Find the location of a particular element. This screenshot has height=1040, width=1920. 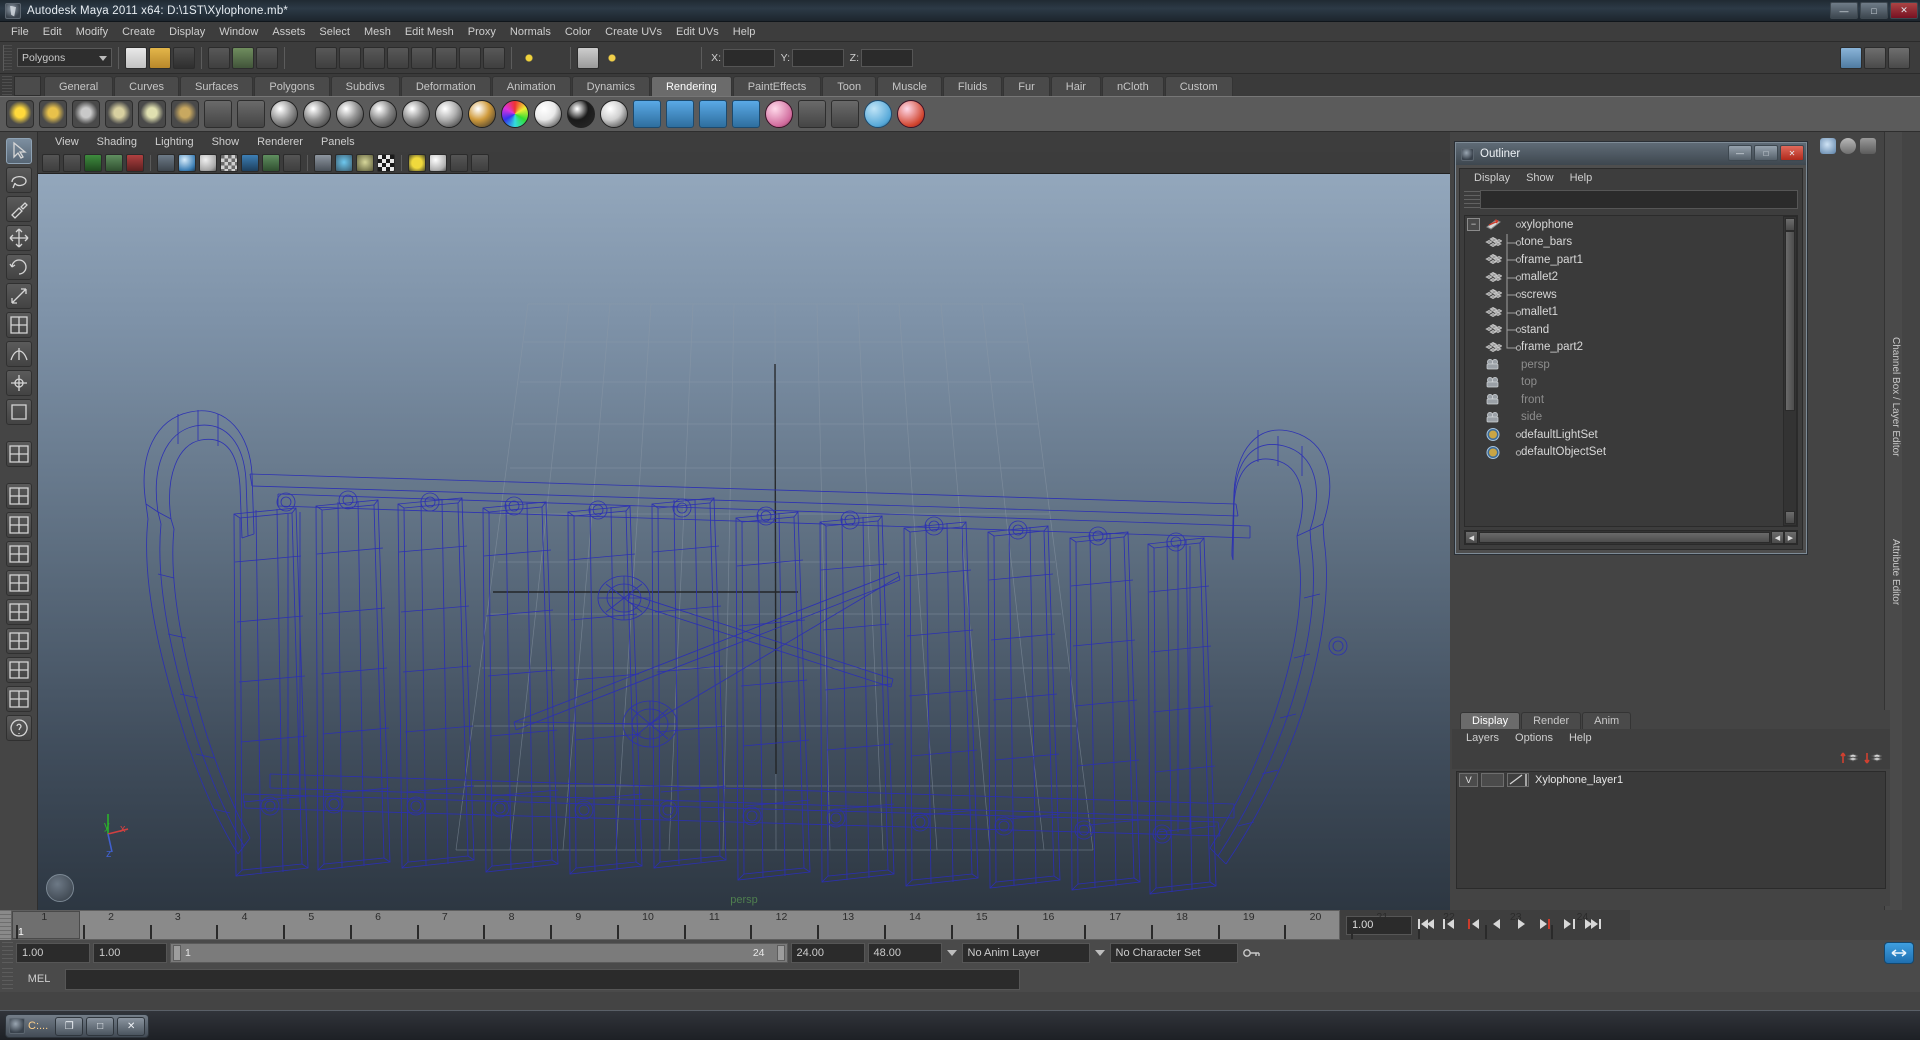

statusline-grip is located at coordinates (7, 57).